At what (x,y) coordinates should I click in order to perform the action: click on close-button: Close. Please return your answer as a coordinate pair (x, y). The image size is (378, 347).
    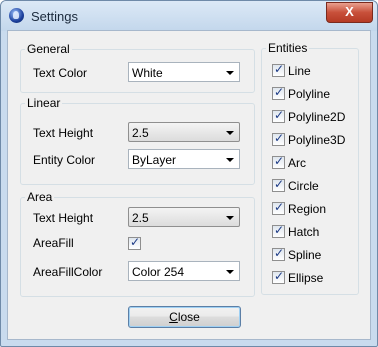
    Looking at the image, I should click on (184, 317).